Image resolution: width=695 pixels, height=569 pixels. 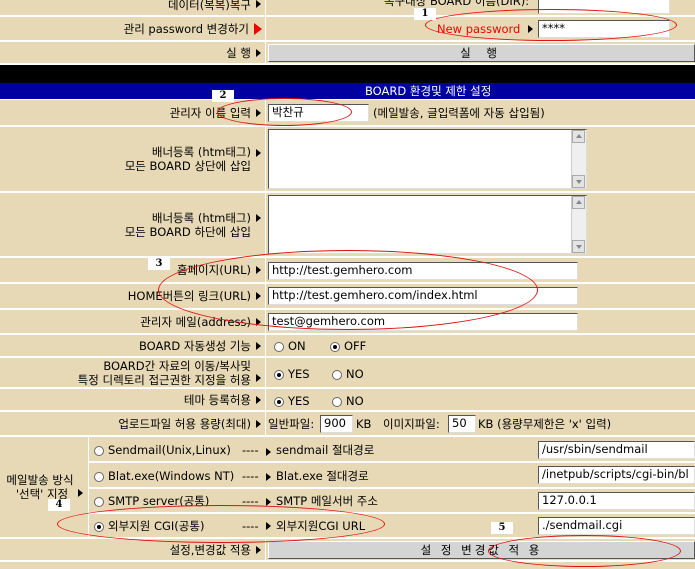 I want to click on section-title: BOARD 환경및 제한 설정, so click(x=428, y=91).